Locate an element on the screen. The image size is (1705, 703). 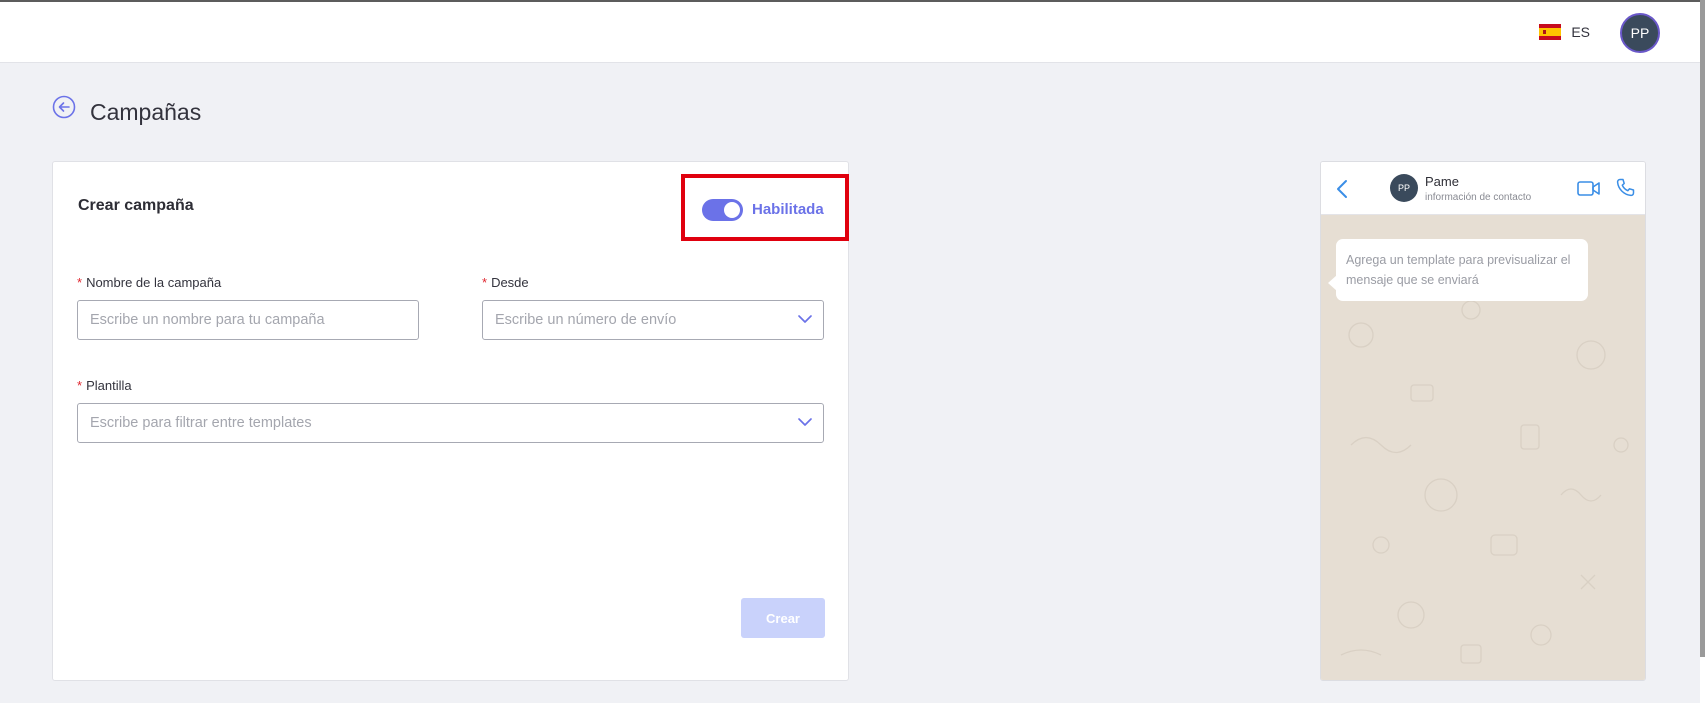
page-header: Campañas is located at coordinates (127, 110).